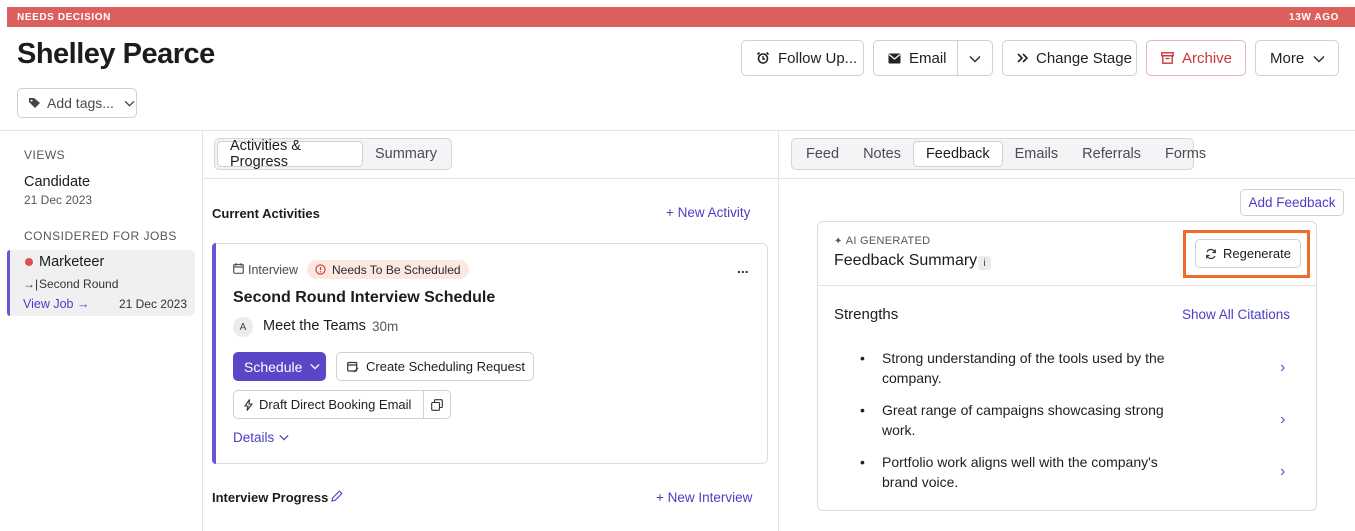  I want to click on current-activities-heading: Current Activities, so click(266, 213).